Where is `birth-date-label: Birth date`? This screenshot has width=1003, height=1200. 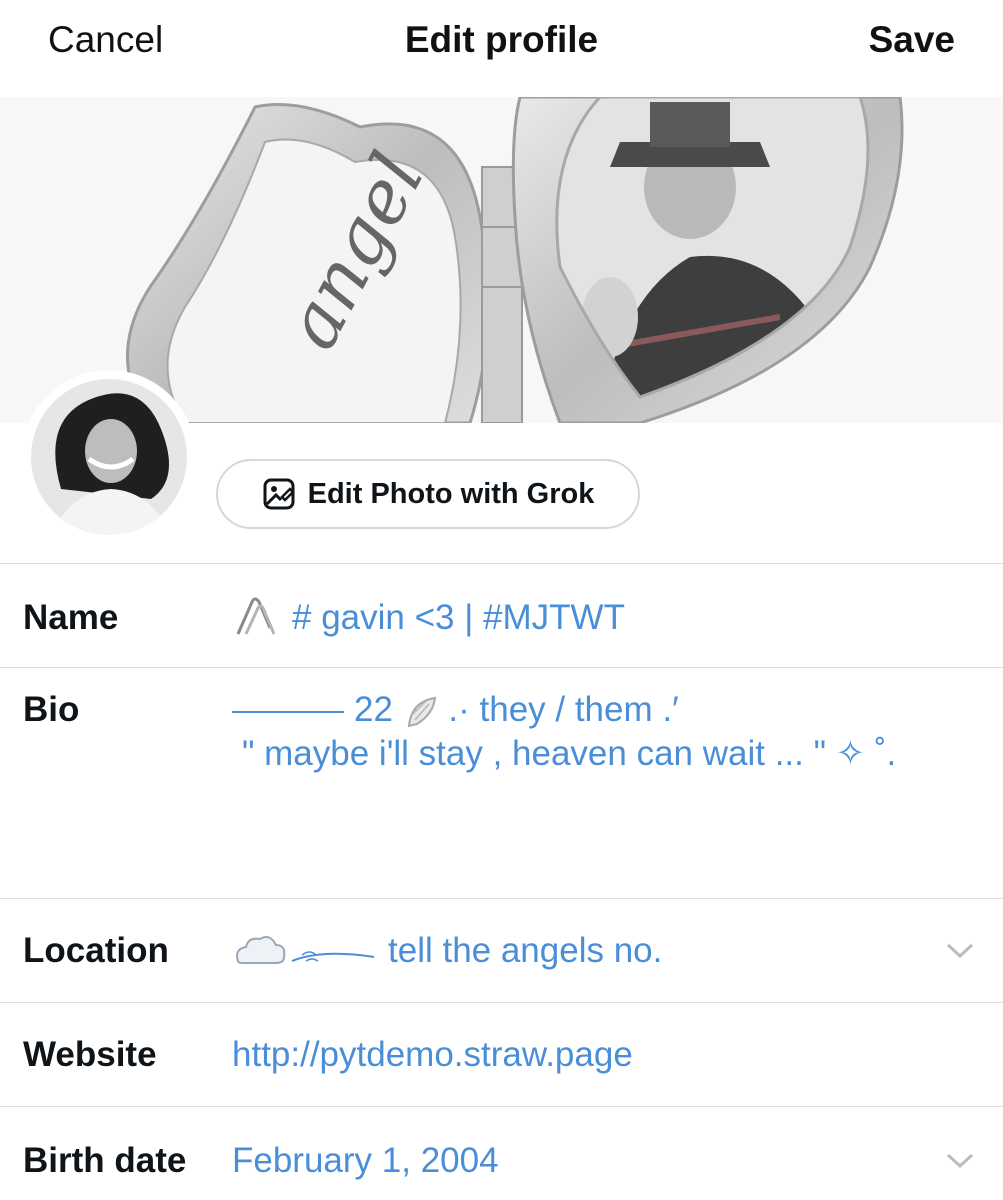
birth-date-label: Birth date is located at coordinates (105, 1160).